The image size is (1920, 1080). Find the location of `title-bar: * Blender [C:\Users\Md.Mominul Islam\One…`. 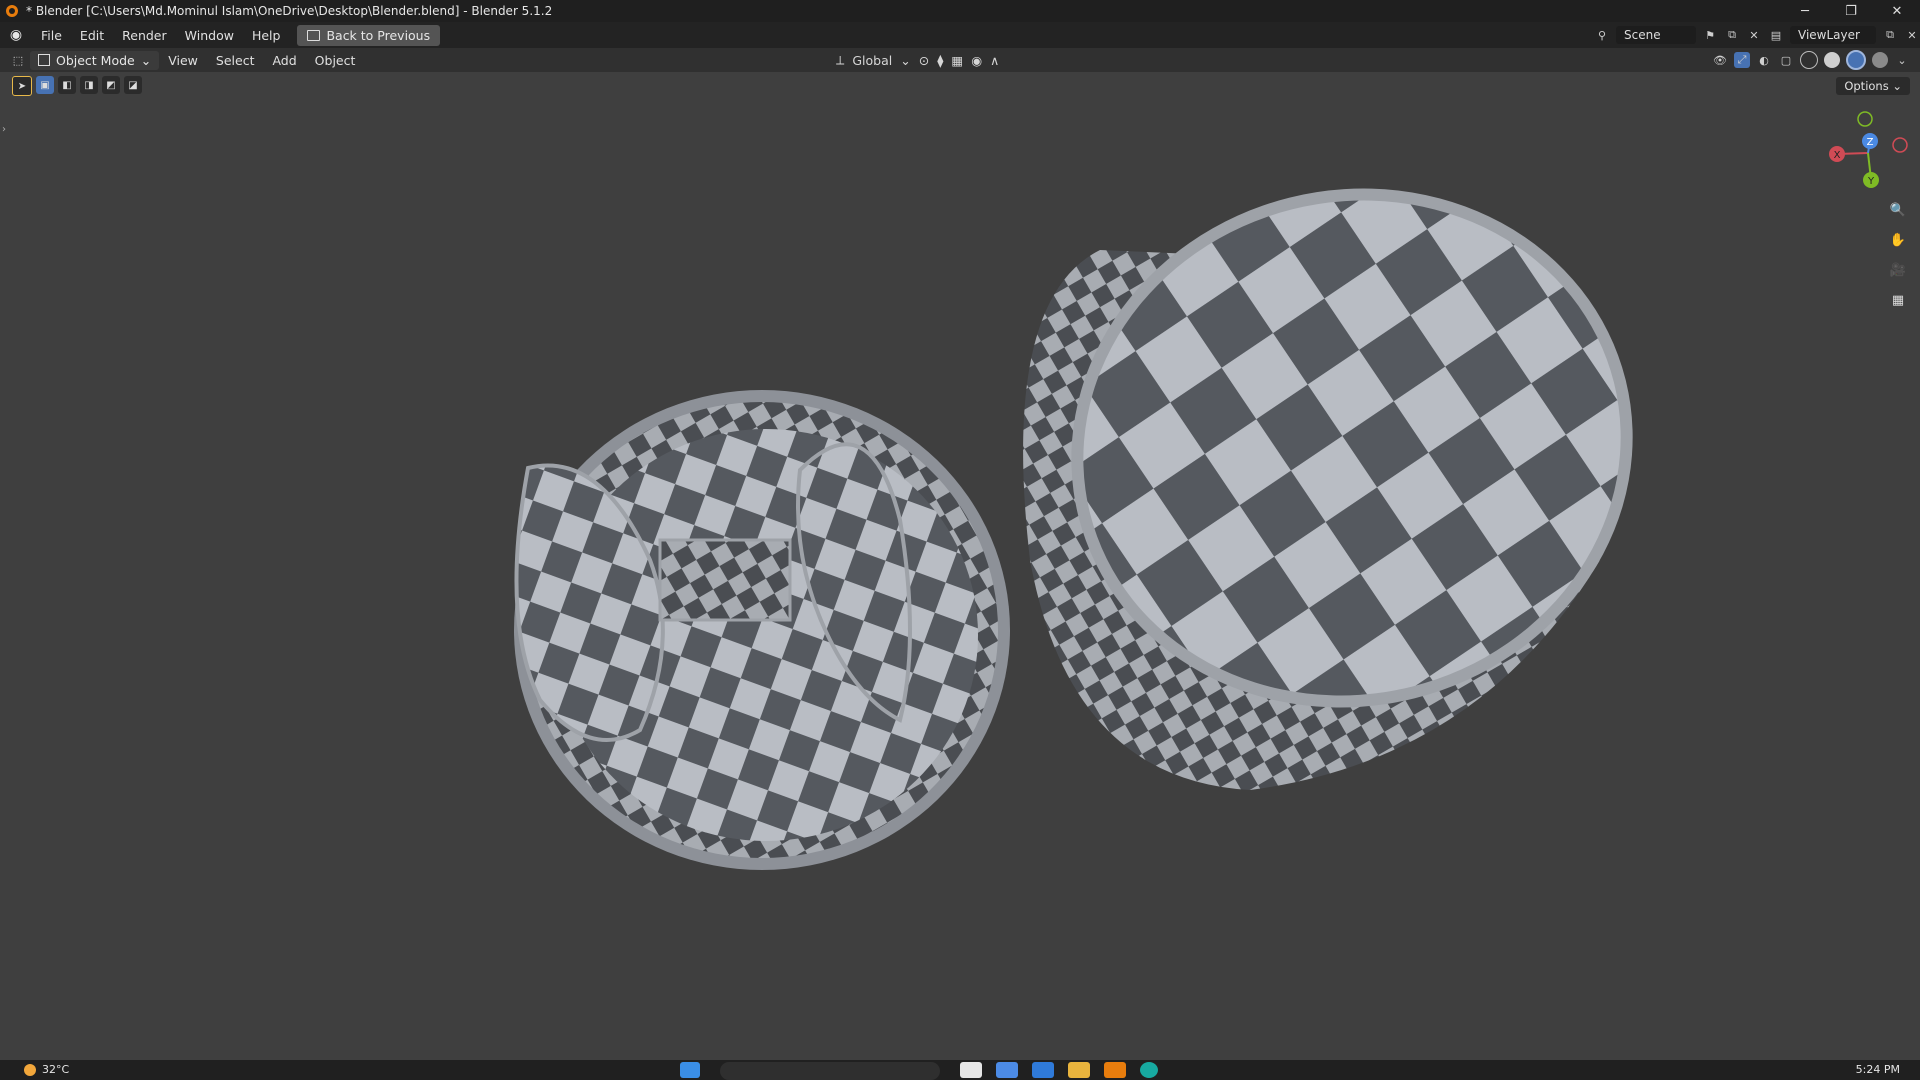

title-bar: * Blender [C:\Users\Md.Mominul Islam\One… is located at coordinates (960, 11).